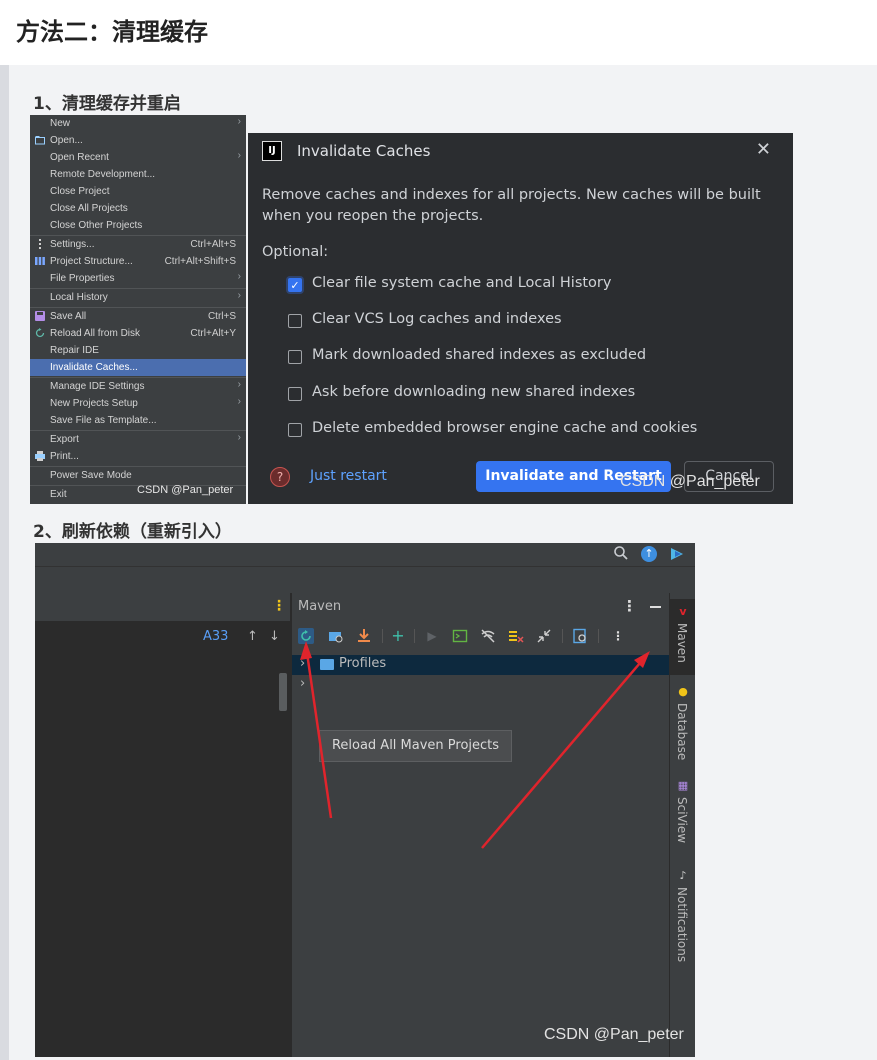  Describe the element at coordinates (306, 650) in the screenshot. I see `arrowhead-icon` at that location.